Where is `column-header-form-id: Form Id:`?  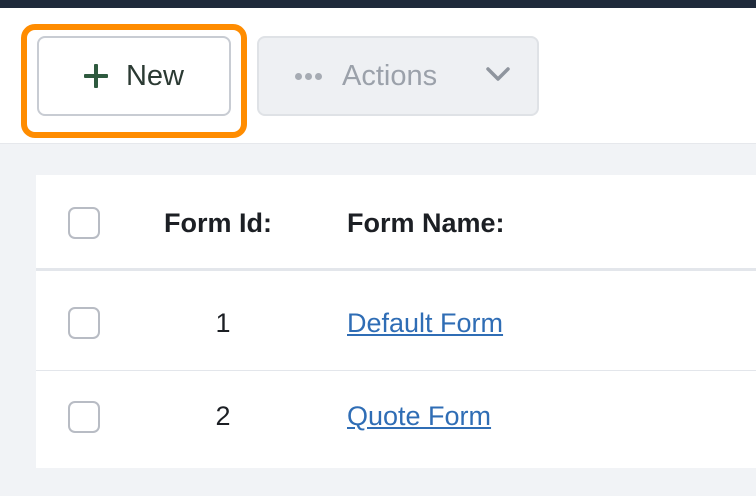
column-header-form-id: Form Id: is located at coordinates (218, 223).